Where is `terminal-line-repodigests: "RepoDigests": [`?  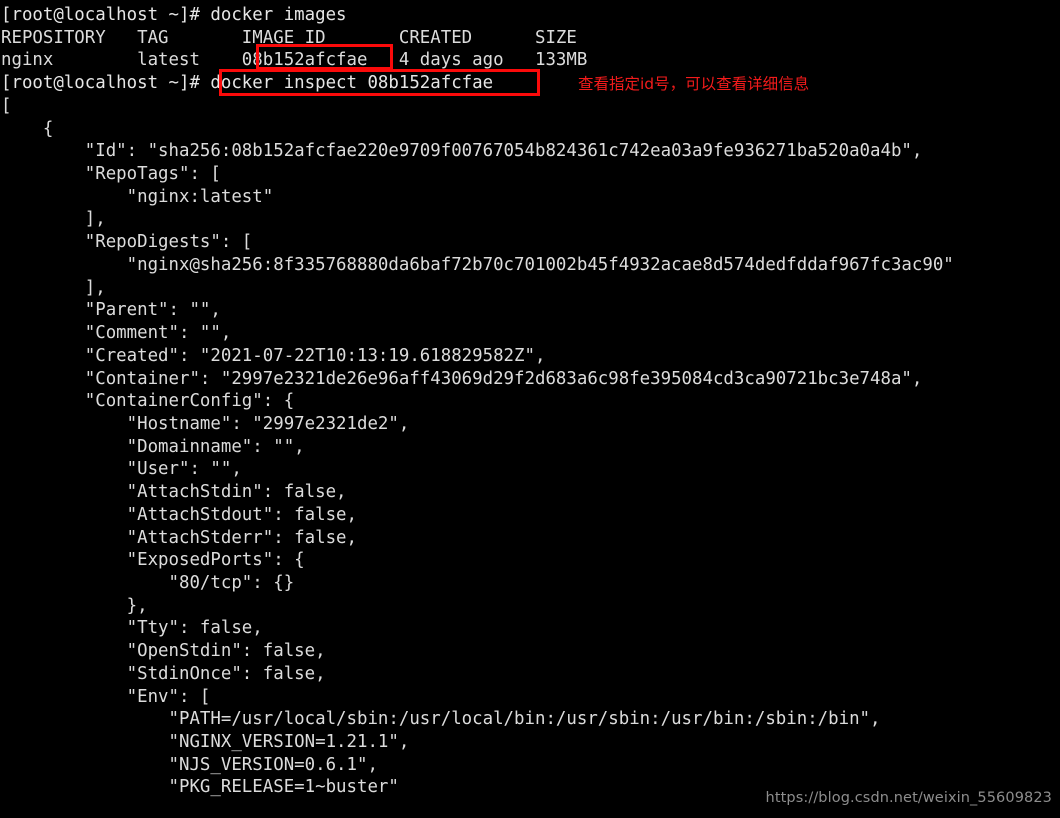
terminal-line-repodigests: "RepoDigests": [ is located at coordinates (127, 242).